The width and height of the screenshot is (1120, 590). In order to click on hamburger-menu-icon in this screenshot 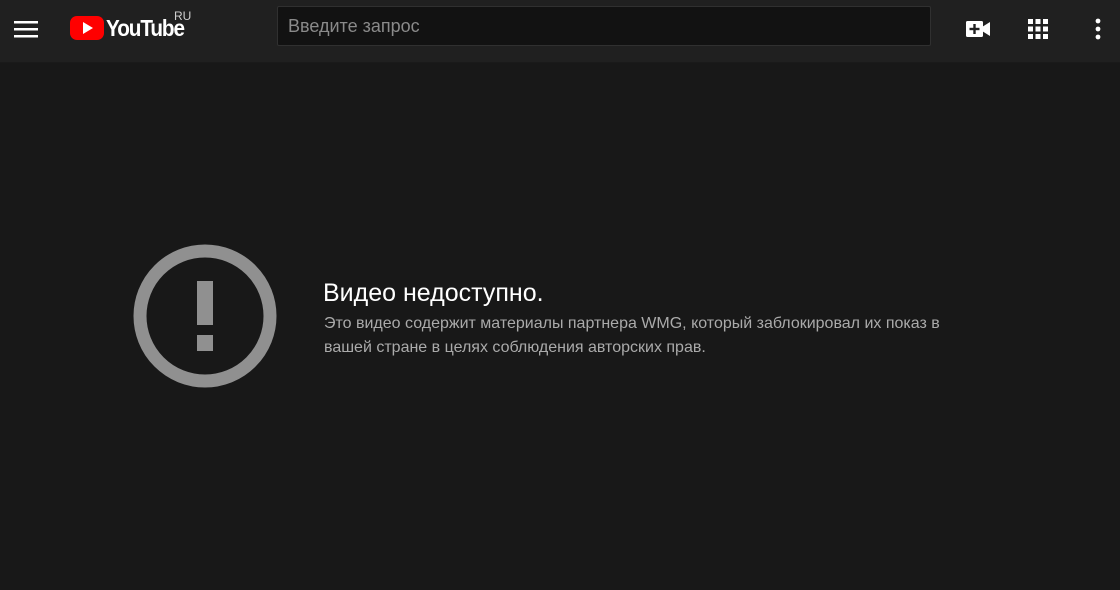, I will do `click(26, 29)`.